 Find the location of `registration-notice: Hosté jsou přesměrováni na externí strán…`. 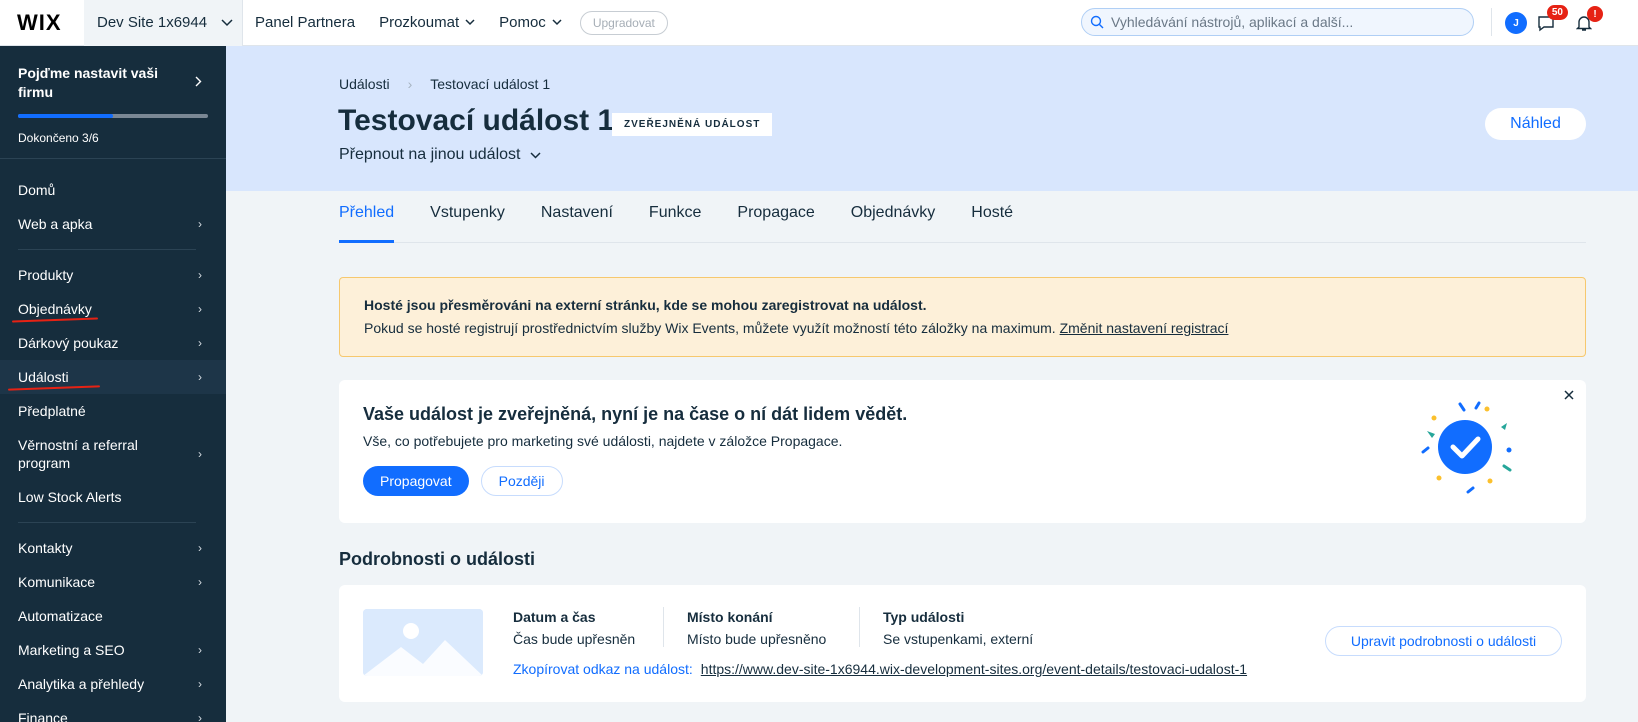

registration-notice: Hosté jsou přesměrováni na externí strán… is located at coordinates (962, 317).